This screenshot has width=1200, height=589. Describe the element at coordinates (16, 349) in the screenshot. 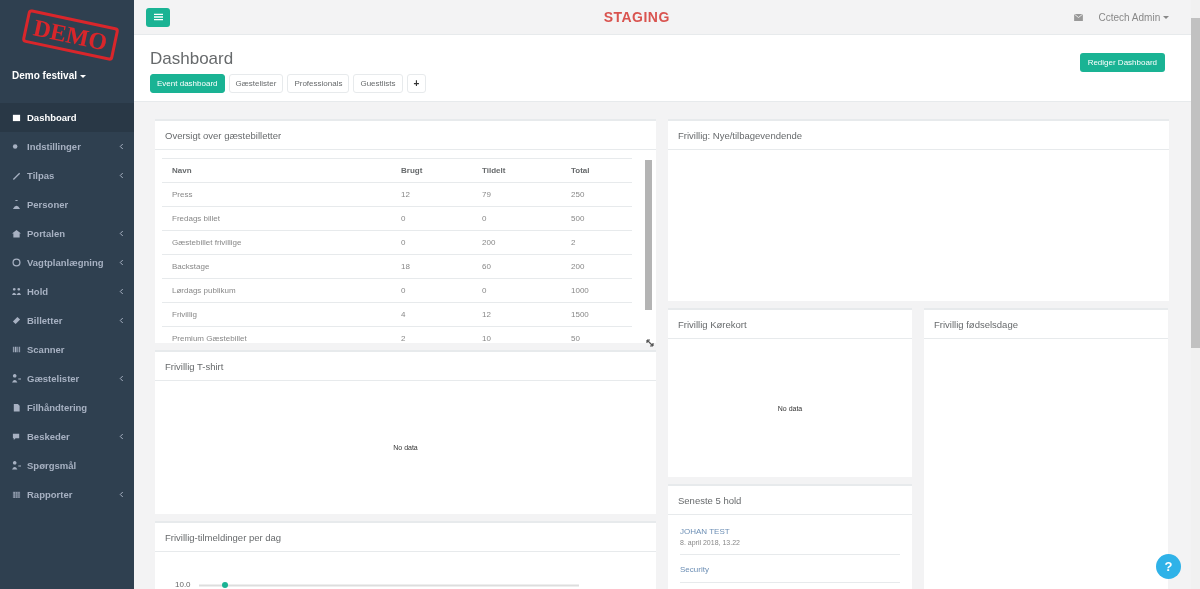

I see `barcode-icon` at that location.